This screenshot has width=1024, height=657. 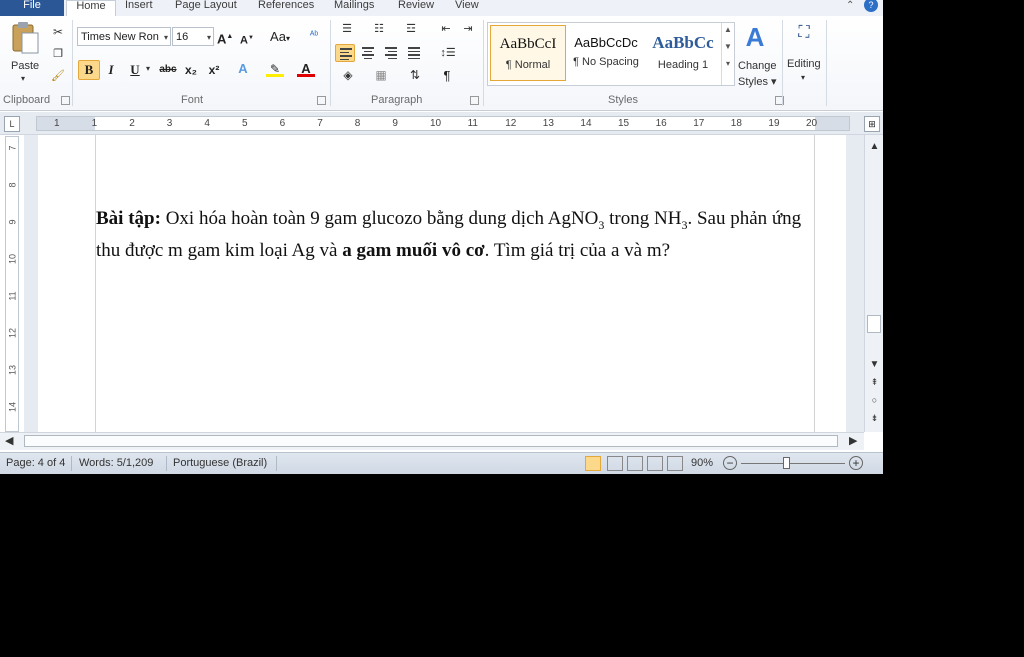 I want to click on justify-button, so click(x=414, y=53).